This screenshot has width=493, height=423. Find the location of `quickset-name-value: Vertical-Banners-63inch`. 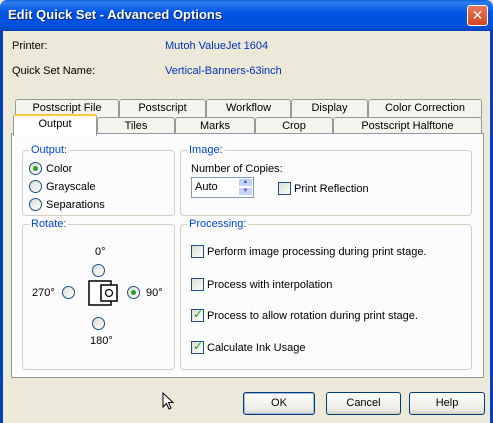

quickset-name-value: Vertical-Banners-63inch is located at coordinates (223, 71).